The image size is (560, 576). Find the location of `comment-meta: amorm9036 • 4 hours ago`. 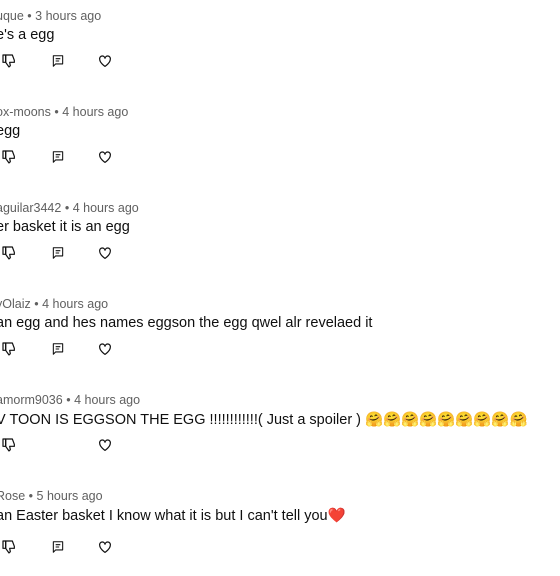

comment-meta: amorm9036 • 4 hours ago is located at coordinates (70, 400).